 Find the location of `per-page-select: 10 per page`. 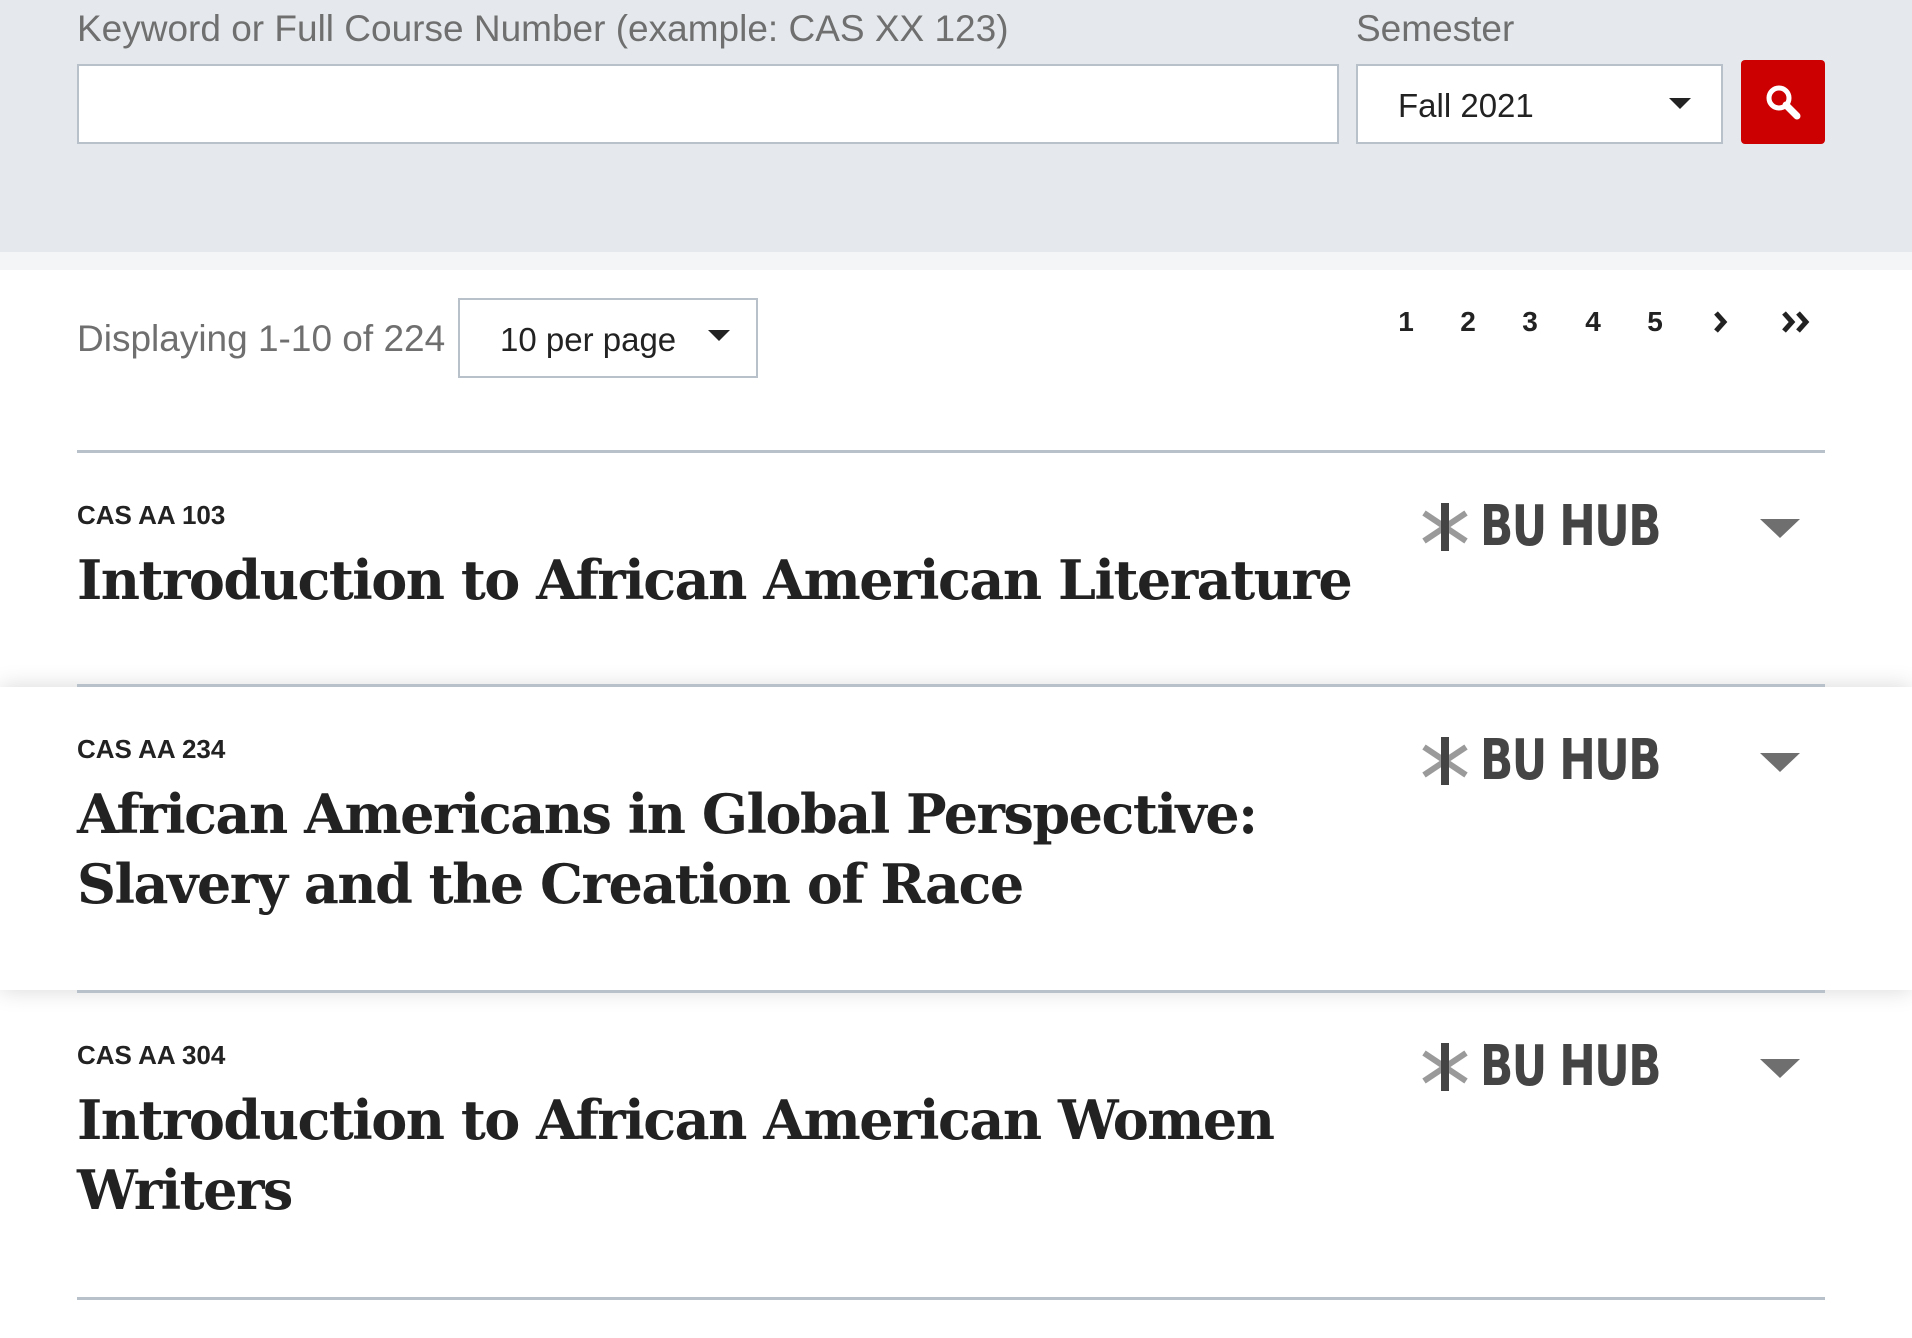

per-page-select: 10 per page is located at coordinates (608, 338).